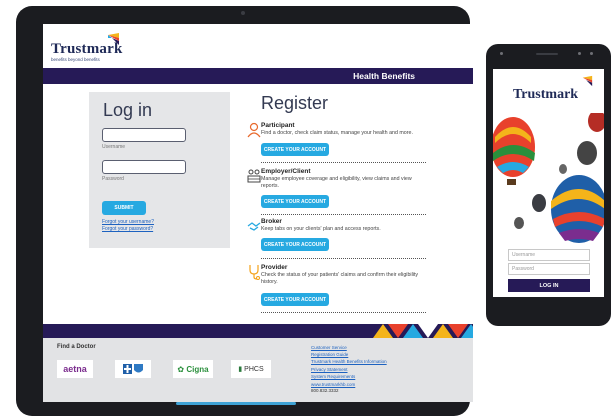 This screenshot has height=419, width=616. I want to click on bluecross-icon, so click(133, 369).